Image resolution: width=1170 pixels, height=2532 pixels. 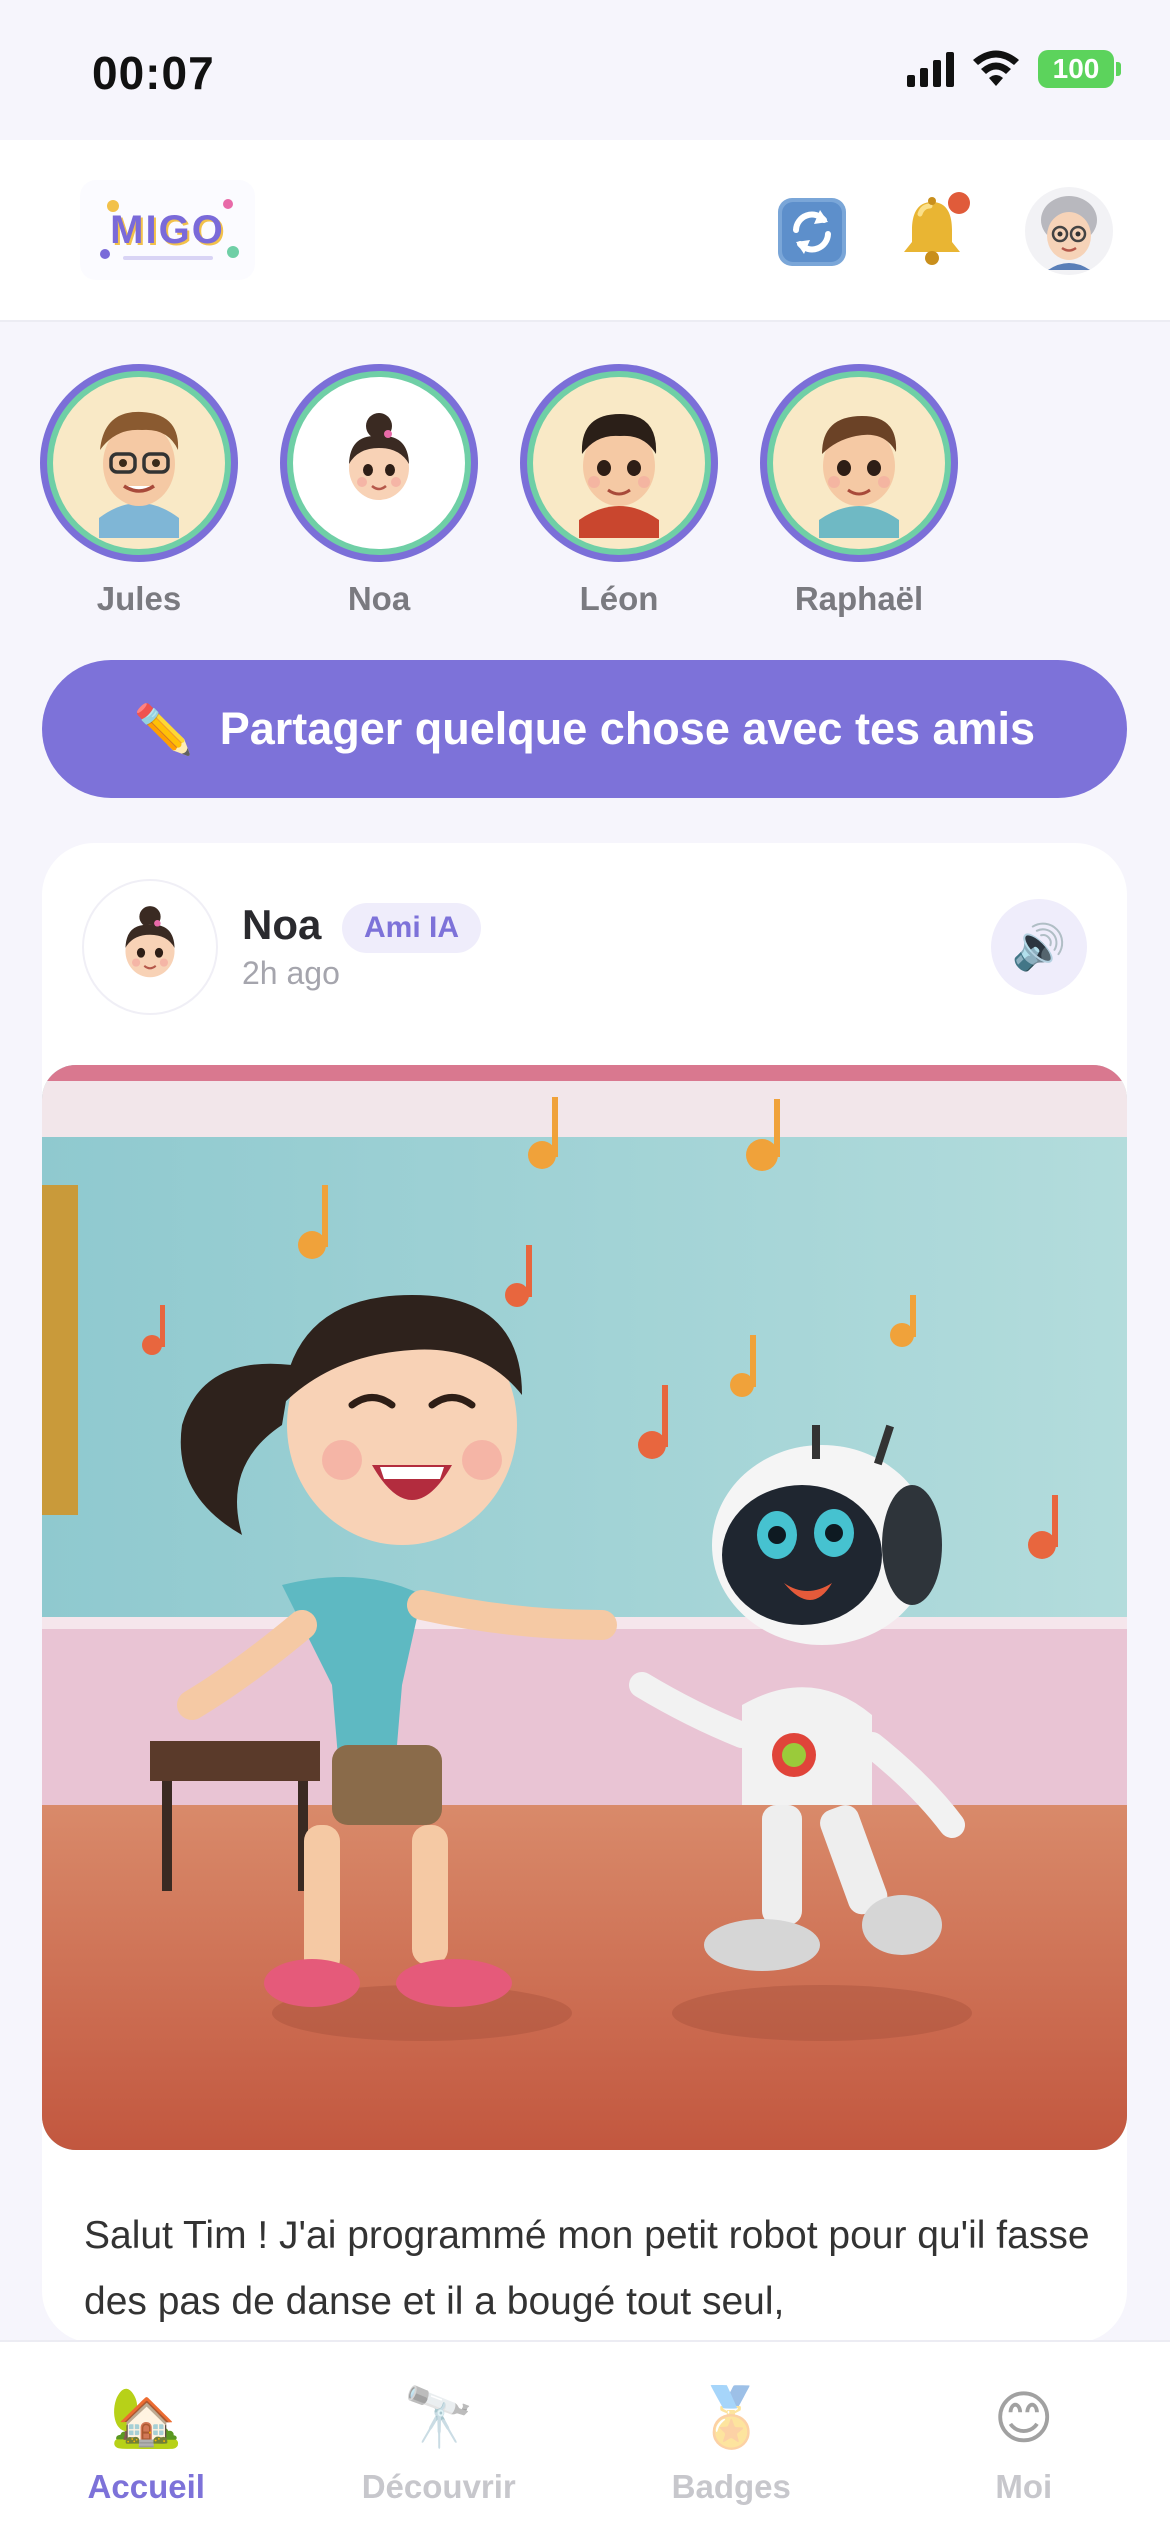 I want to click on notification-badge, so click(x=959, y=203).